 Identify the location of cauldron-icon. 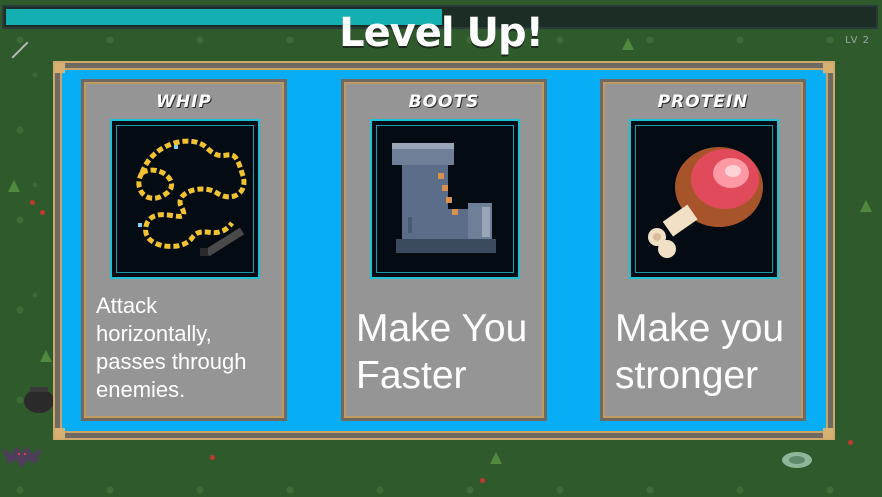
(39, 400).